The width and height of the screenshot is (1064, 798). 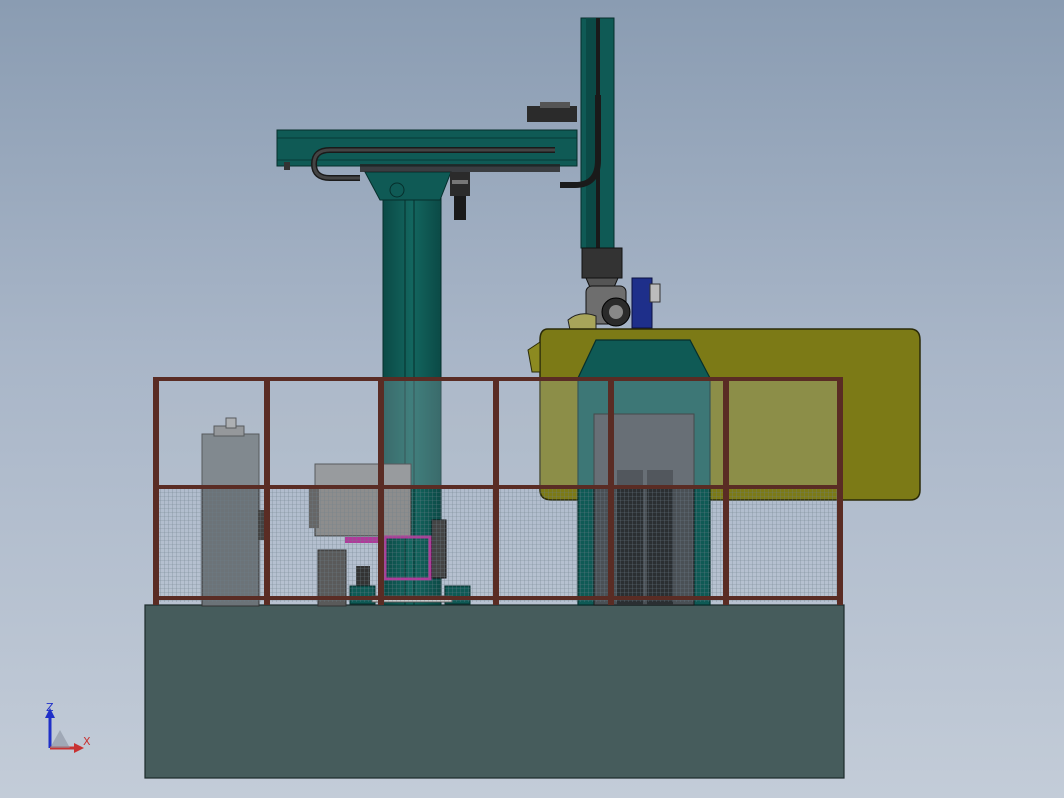 I want to click on base-platform, so click(x=494, y=691).